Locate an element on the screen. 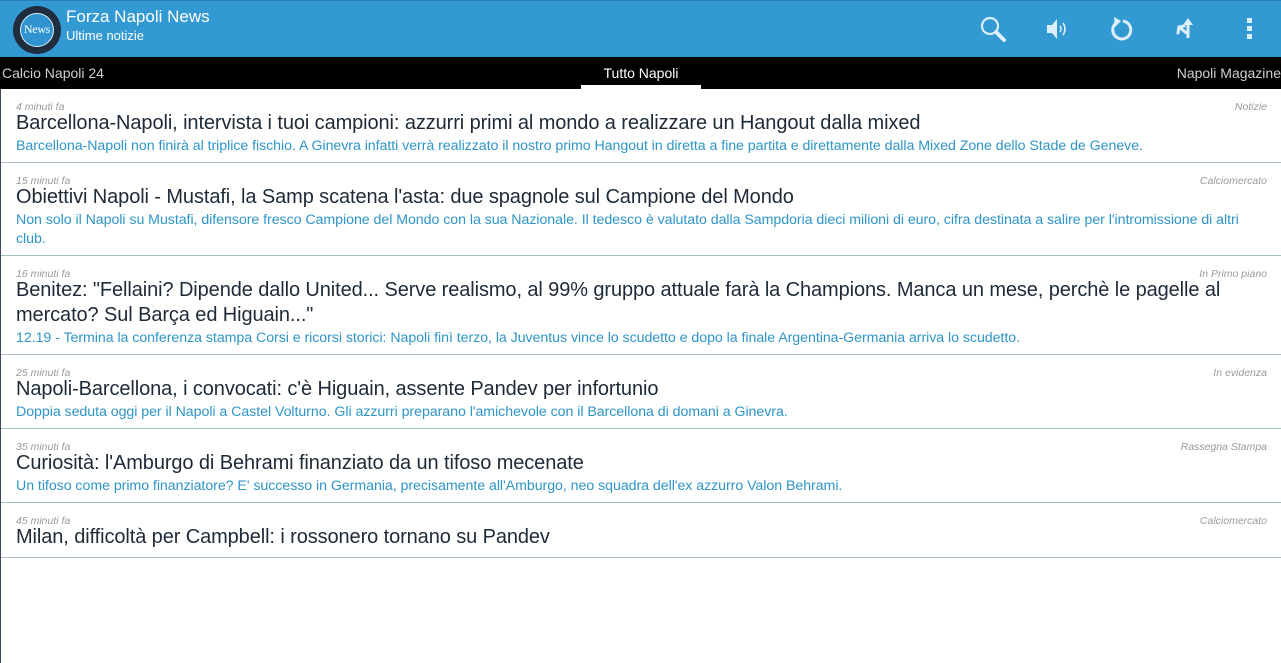 The height and width of the screenshot is (663, 1281). news-logo-icon: News is located at coordinates (37, 30).